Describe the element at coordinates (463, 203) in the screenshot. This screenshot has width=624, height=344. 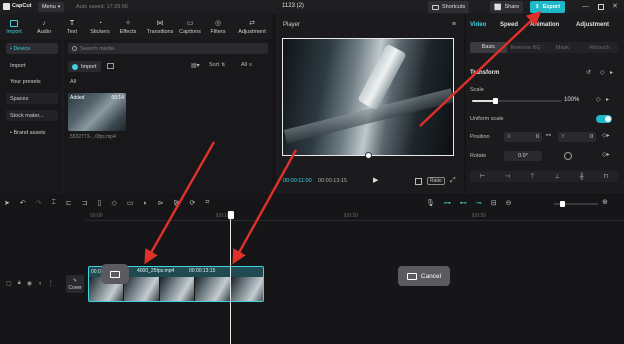
I see `auto-snap-icon: ⊷` at that location.